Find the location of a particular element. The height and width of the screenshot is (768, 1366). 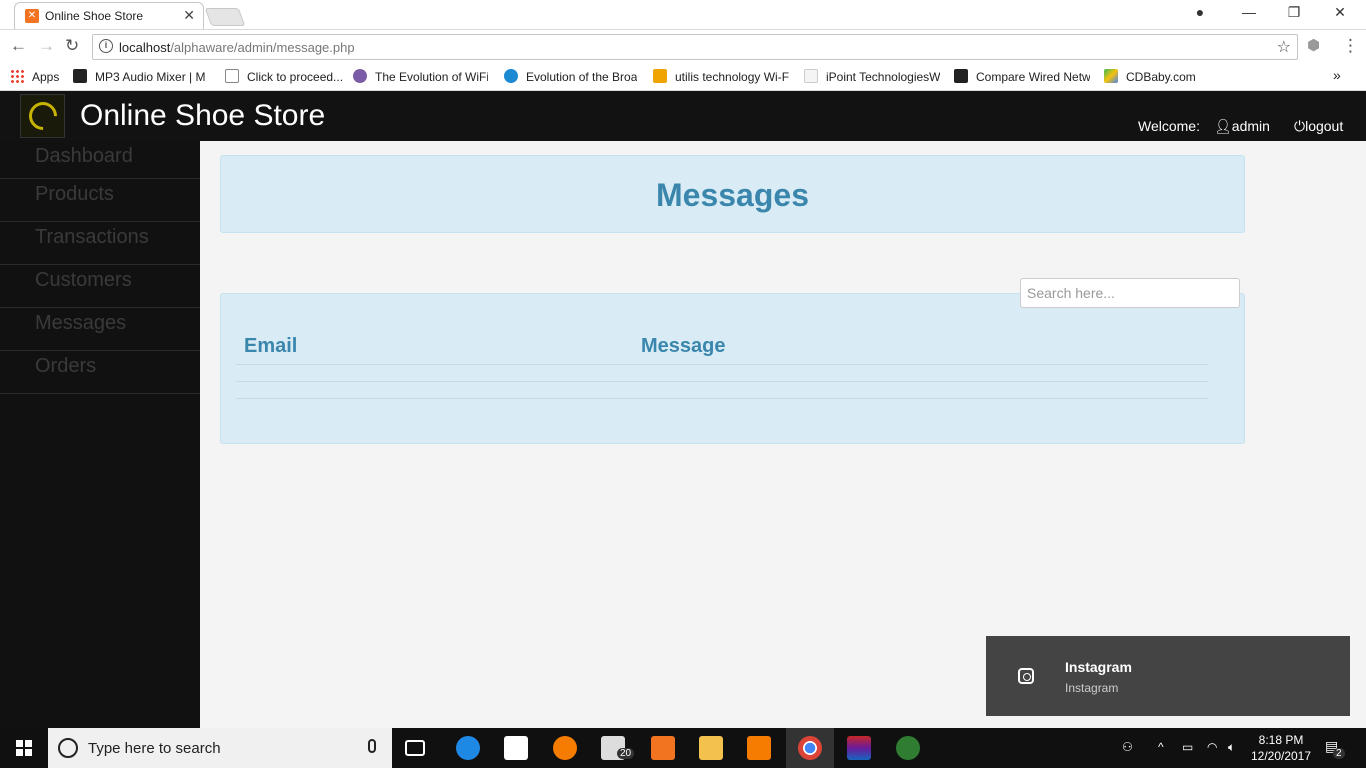

bookmark-label: MP3 Audio Mixer | M is located at coordinates (150, 77).